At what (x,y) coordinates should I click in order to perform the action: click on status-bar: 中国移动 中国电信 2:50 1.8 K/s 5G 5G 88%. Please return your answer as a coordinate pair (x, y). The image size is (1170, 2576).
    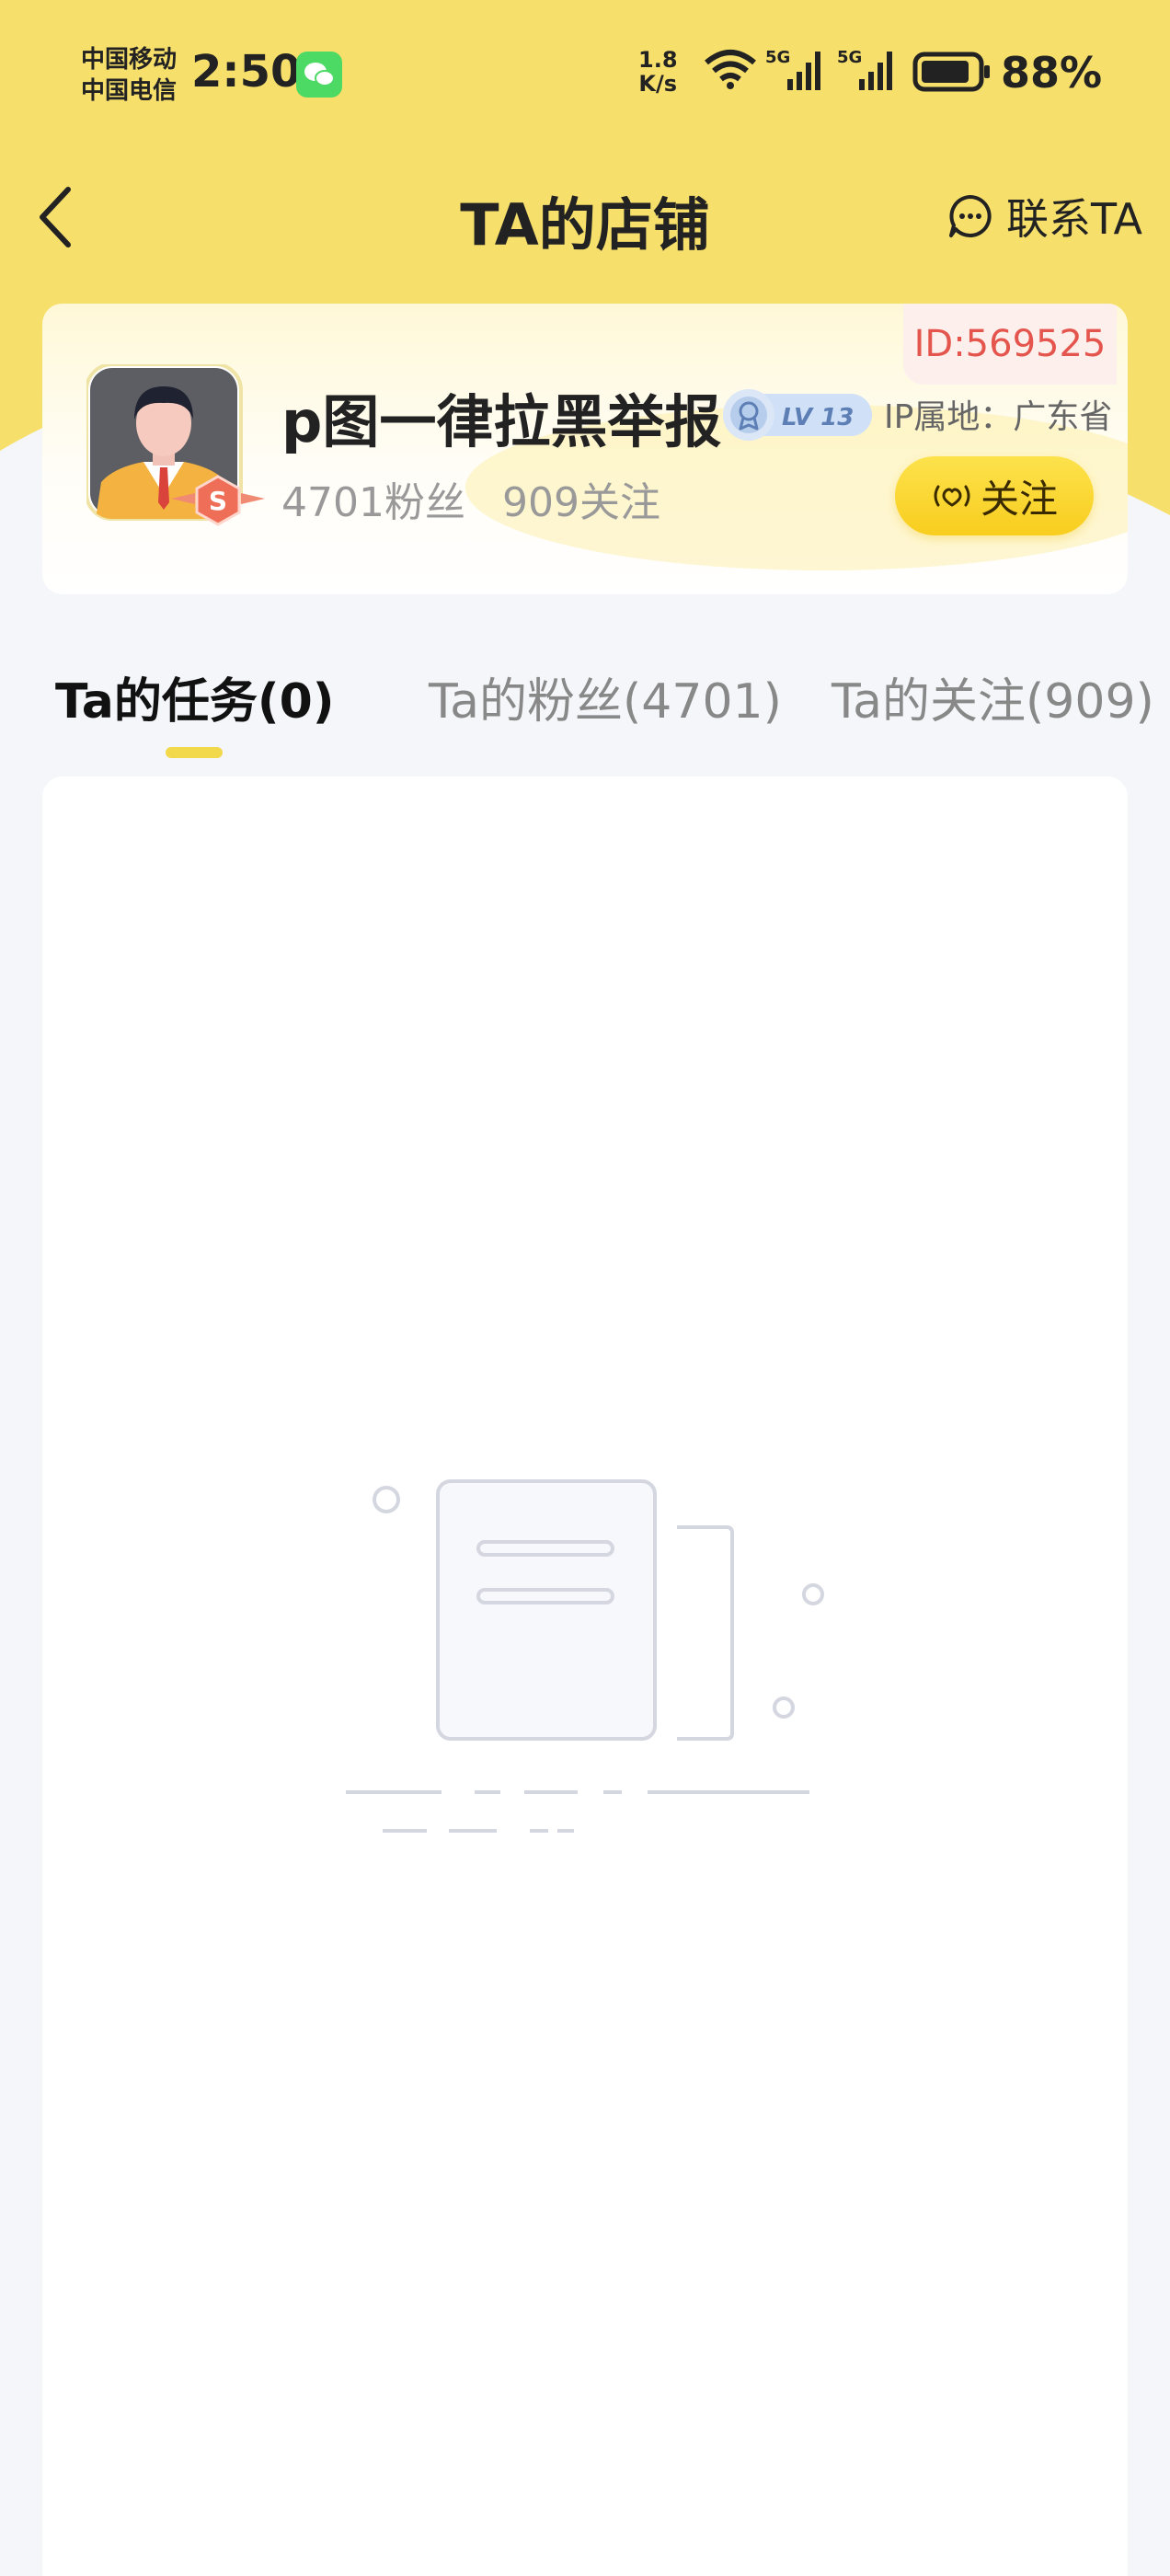
    Looking at the image, I should click on (585, 69).